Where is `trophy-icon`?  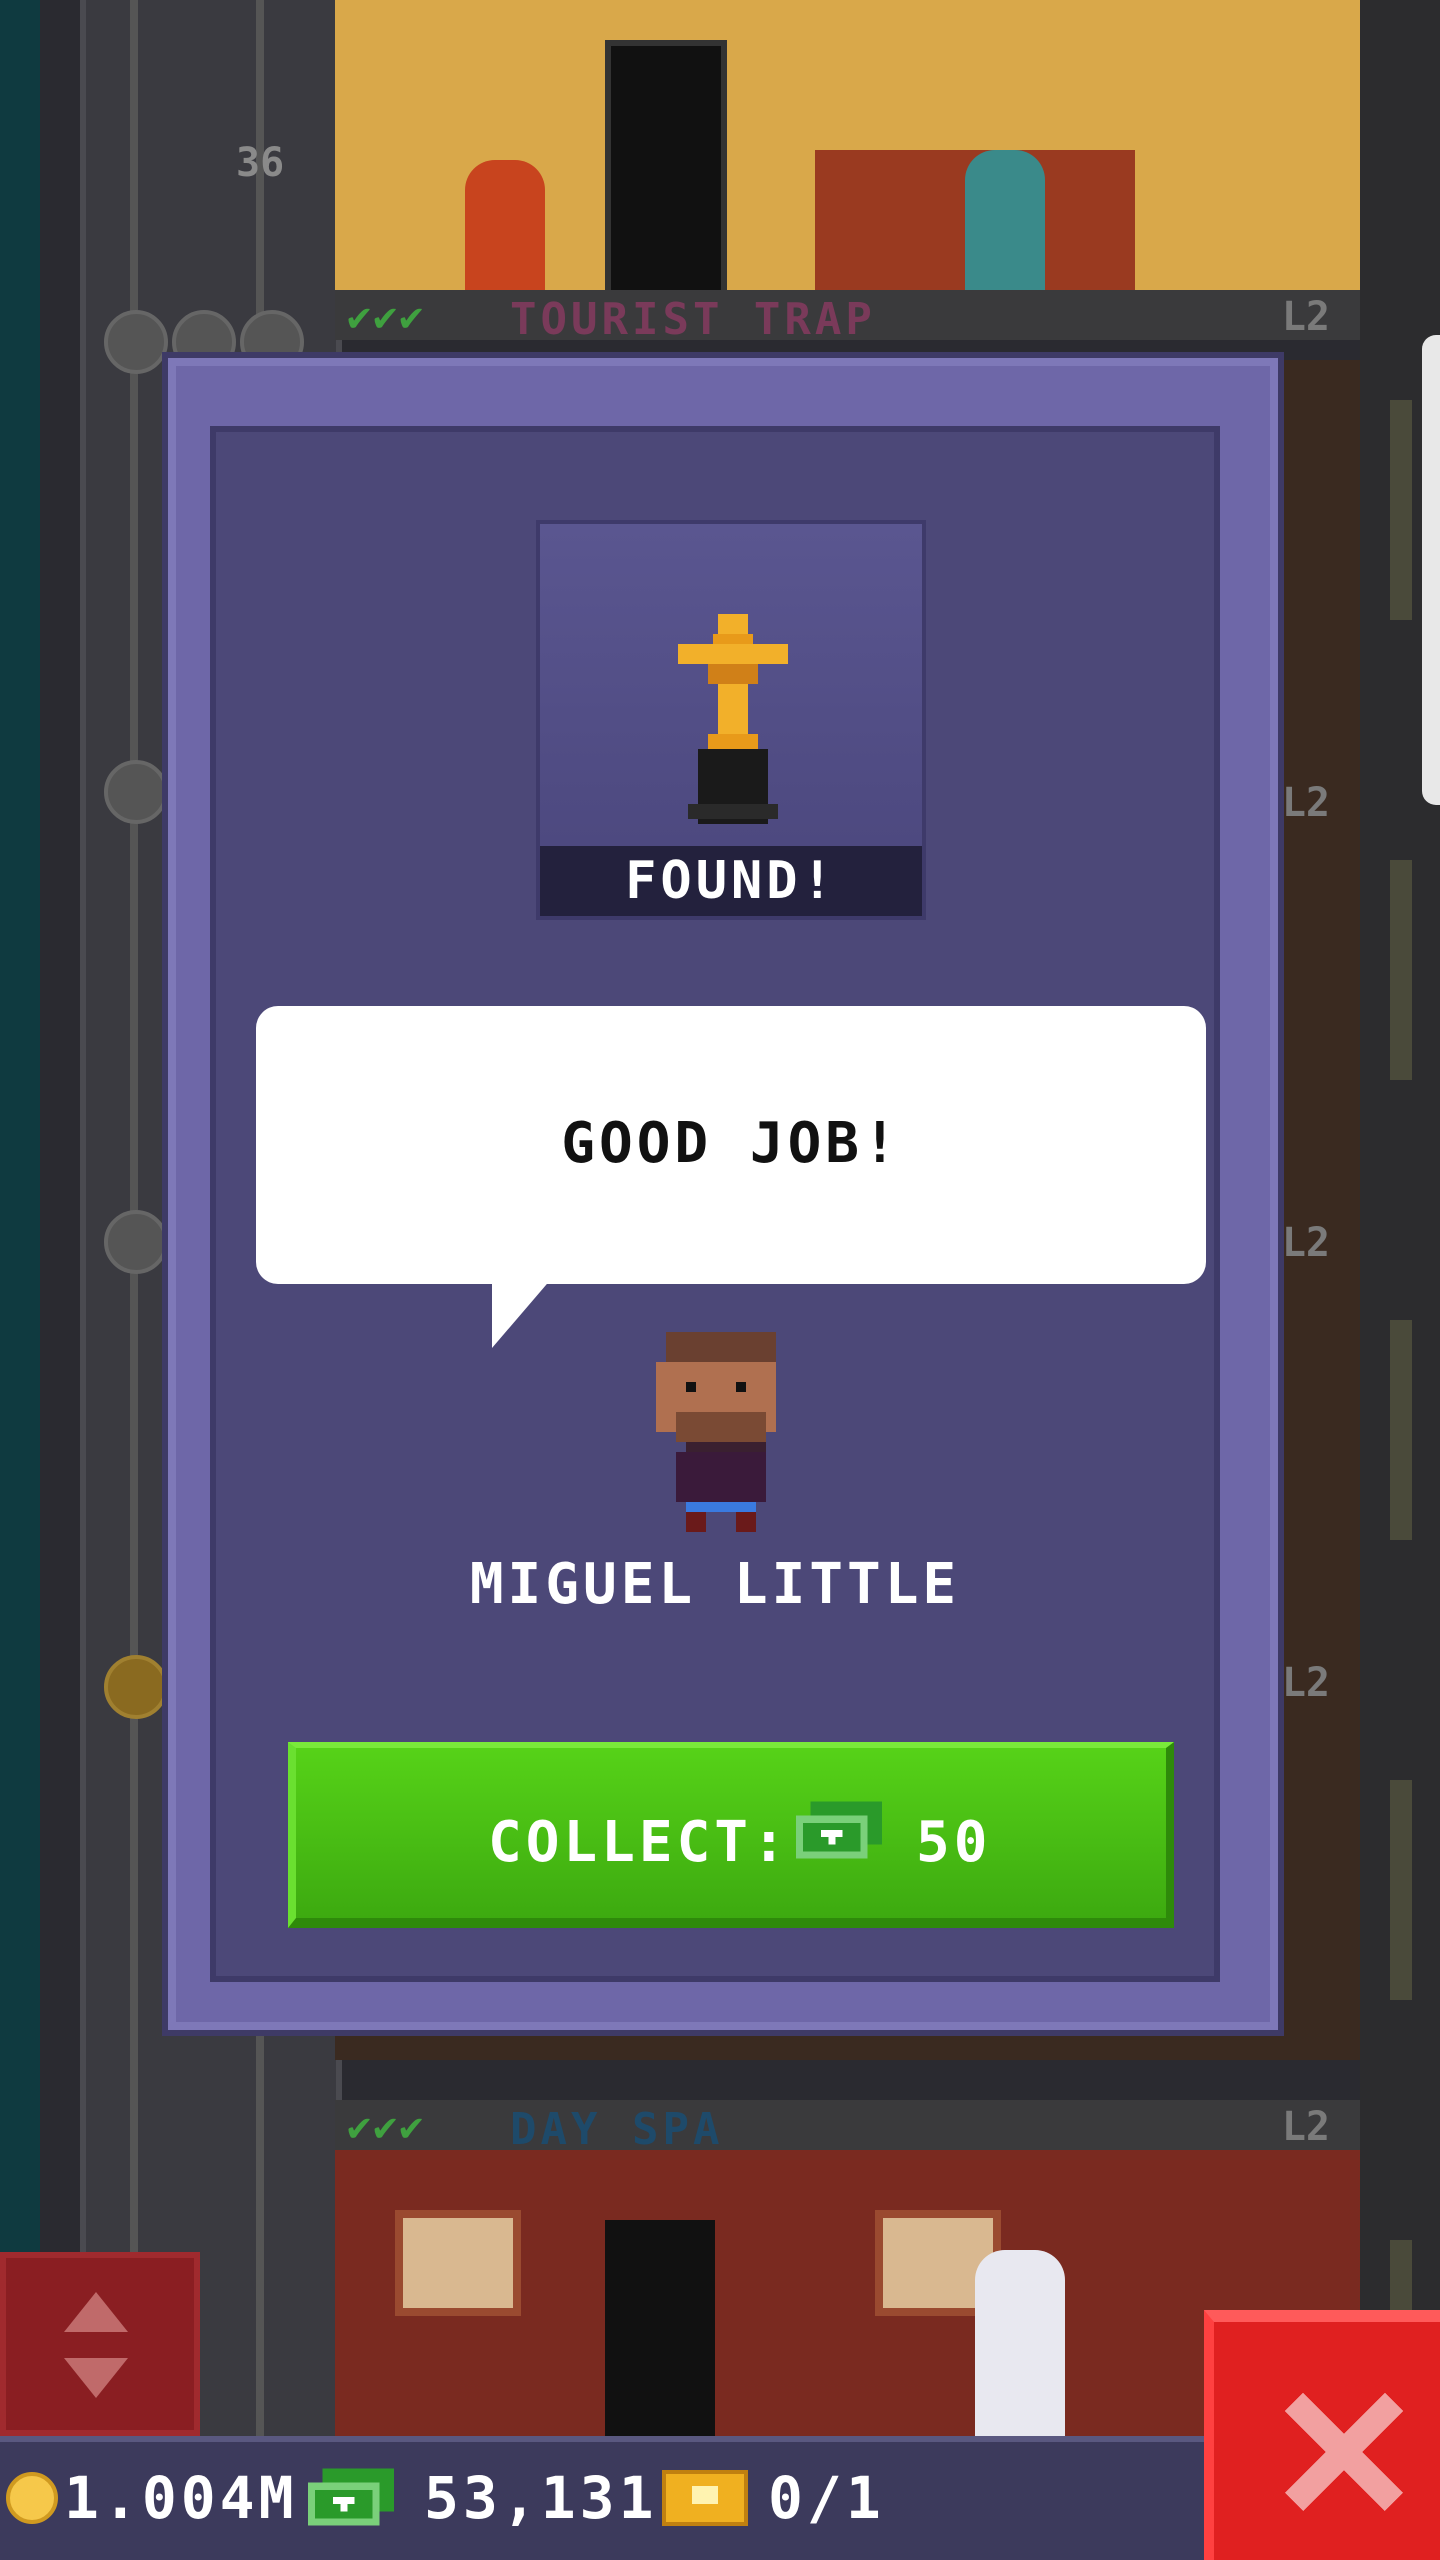 trophy-icon is located at coordinates (733, 719).